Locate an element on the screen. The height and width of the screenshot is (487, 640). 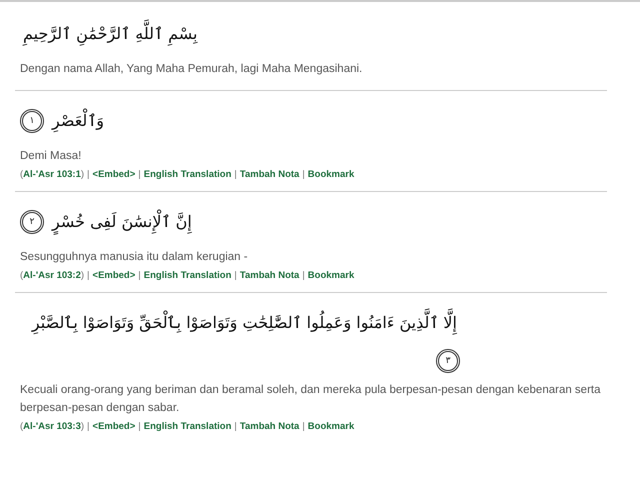
verse-number-marker: ٣ is located at coordinates (448, 361).